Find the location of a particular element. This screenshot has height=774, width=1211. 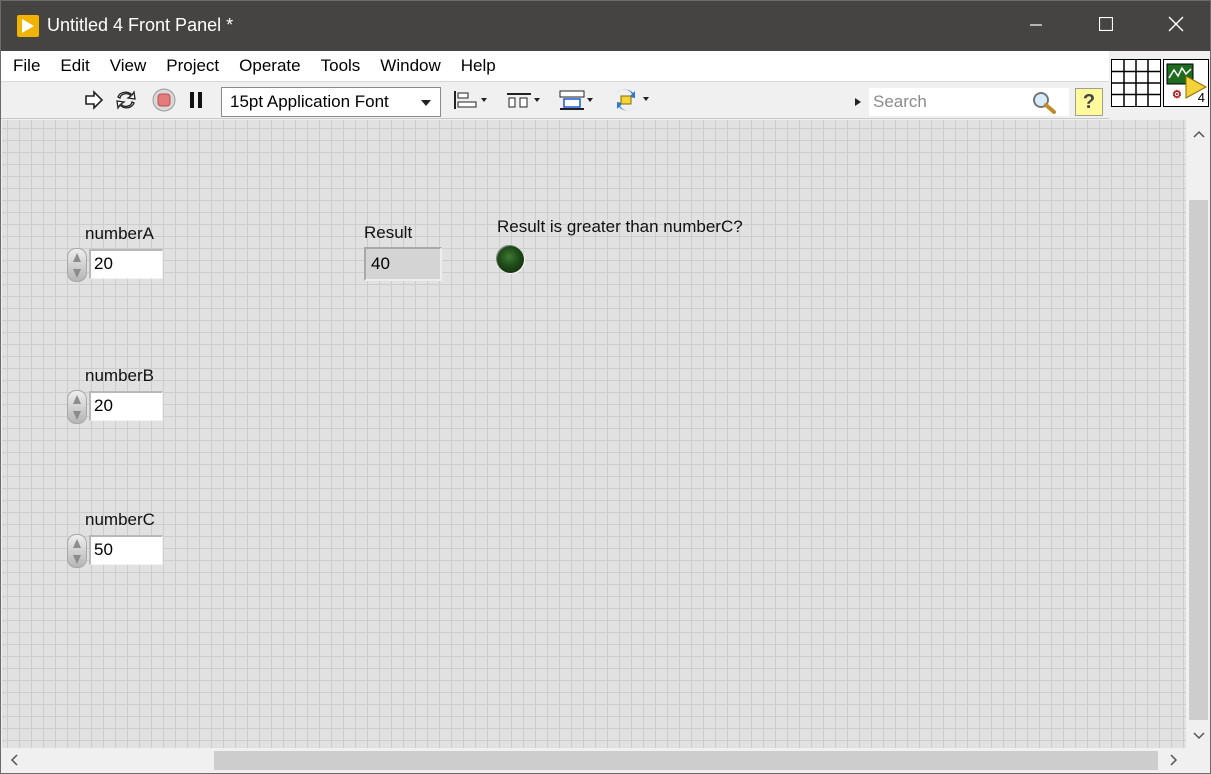

chevron-up-icon is located at coordinates (1198, 133).